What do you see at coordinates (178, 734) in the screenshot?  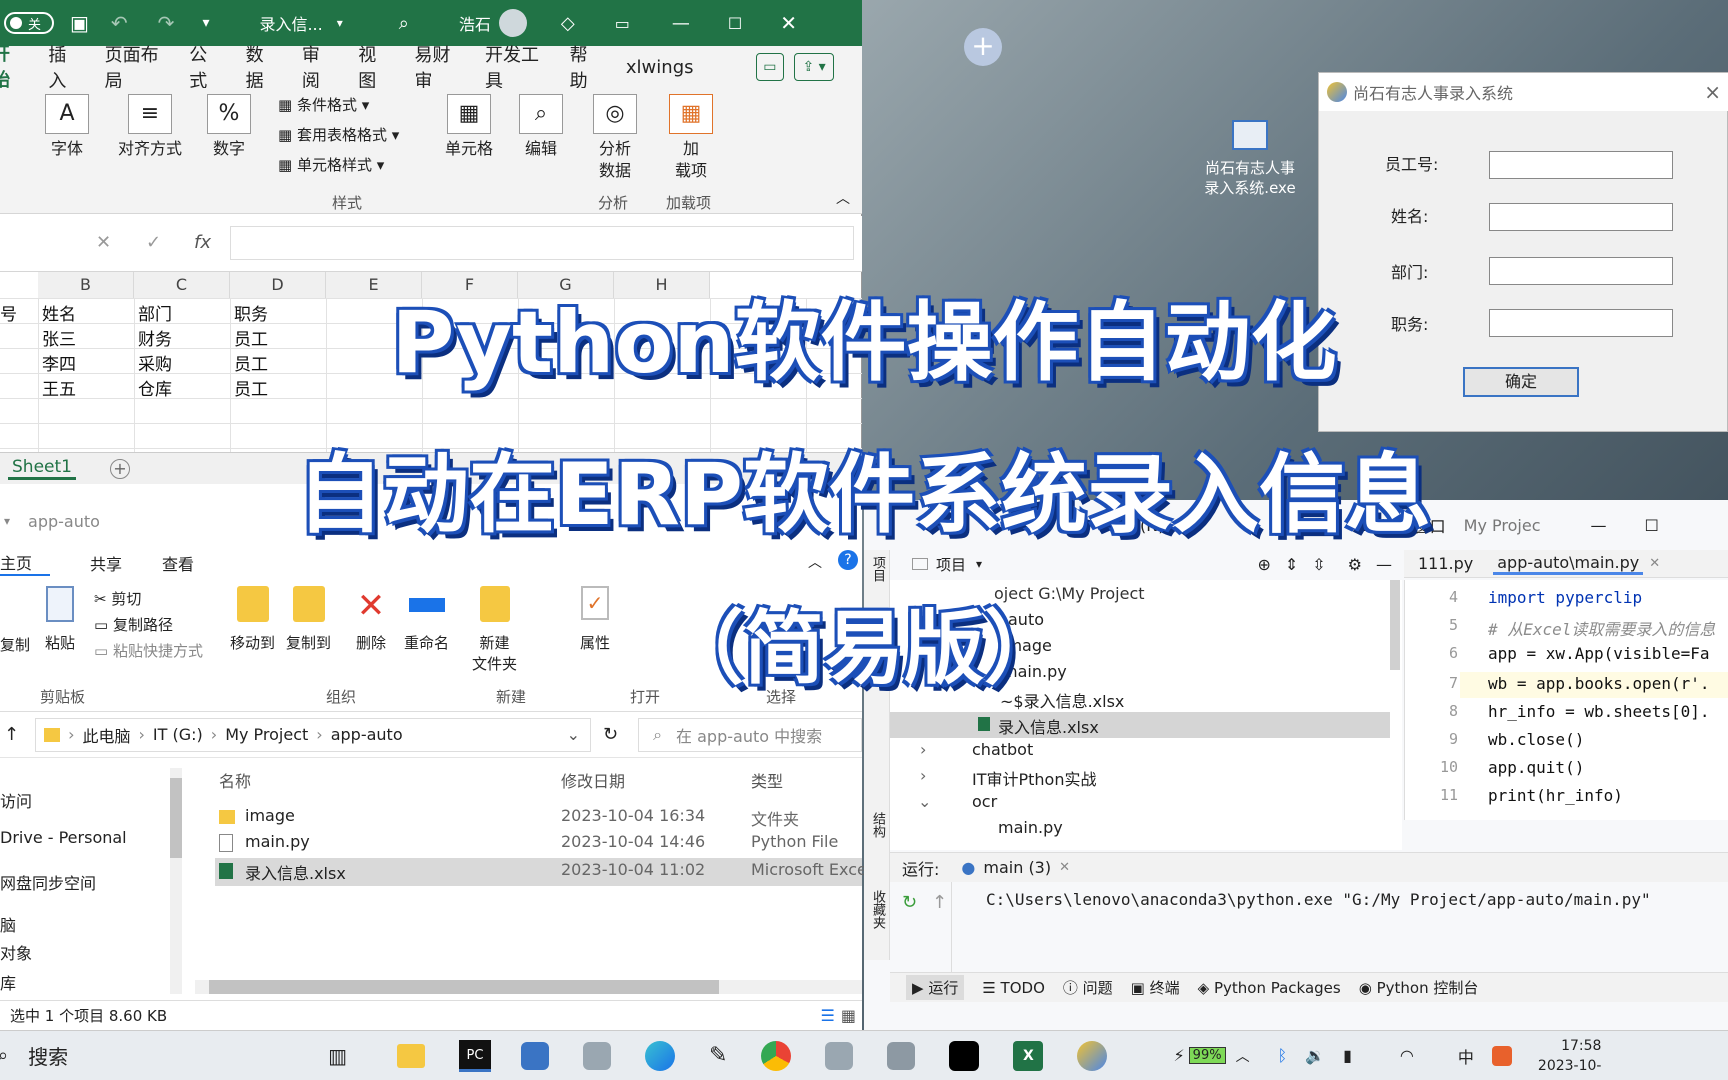 I see `crumb-drive: IT (G:)` at bounding box center [178, 734].